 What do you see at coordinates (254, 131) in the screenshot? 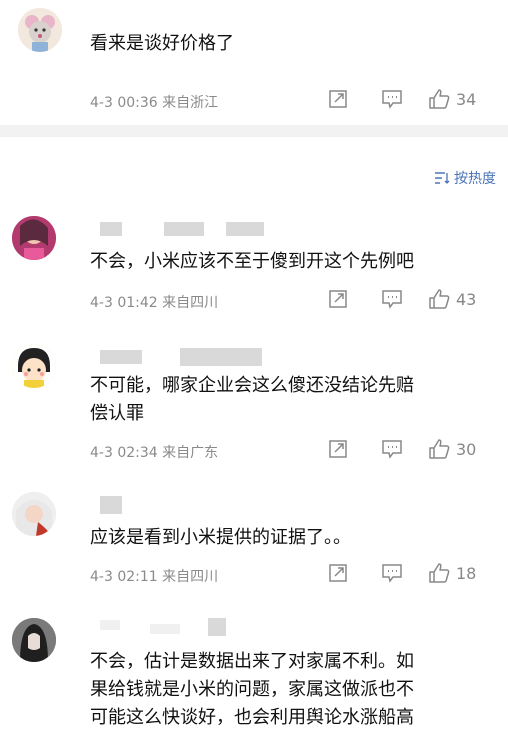
I see `section-divider` at bounding box center [254, 131].